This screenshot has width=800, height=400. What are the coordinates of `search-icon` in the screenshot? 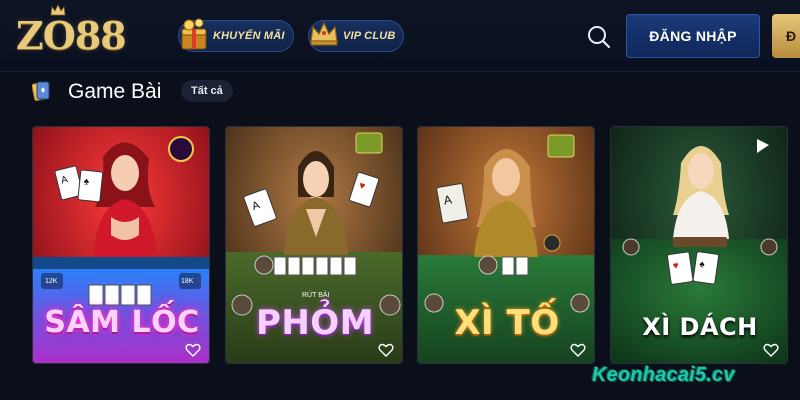 It's located at (599, 37).